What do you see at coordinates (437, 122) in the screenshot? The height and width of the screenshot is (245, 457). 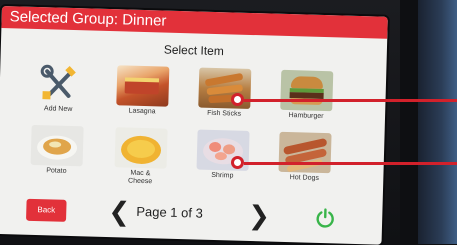 I see `device-side-panel` at bounding box center [437, 122].